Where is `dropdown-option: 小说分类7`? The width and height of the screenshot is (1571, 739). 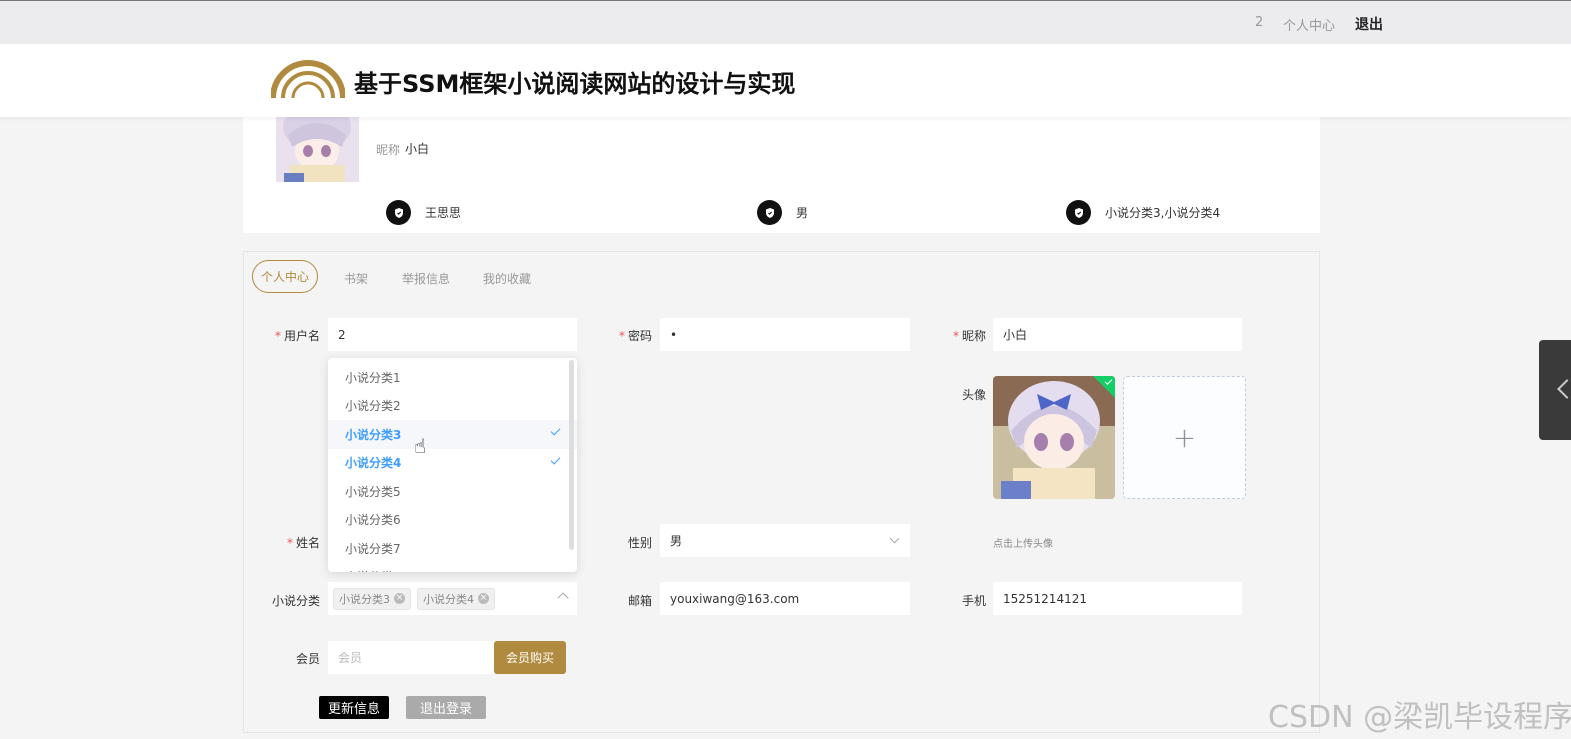
dropdown-option: 小说分类7 is located at coordinates (452, 548).